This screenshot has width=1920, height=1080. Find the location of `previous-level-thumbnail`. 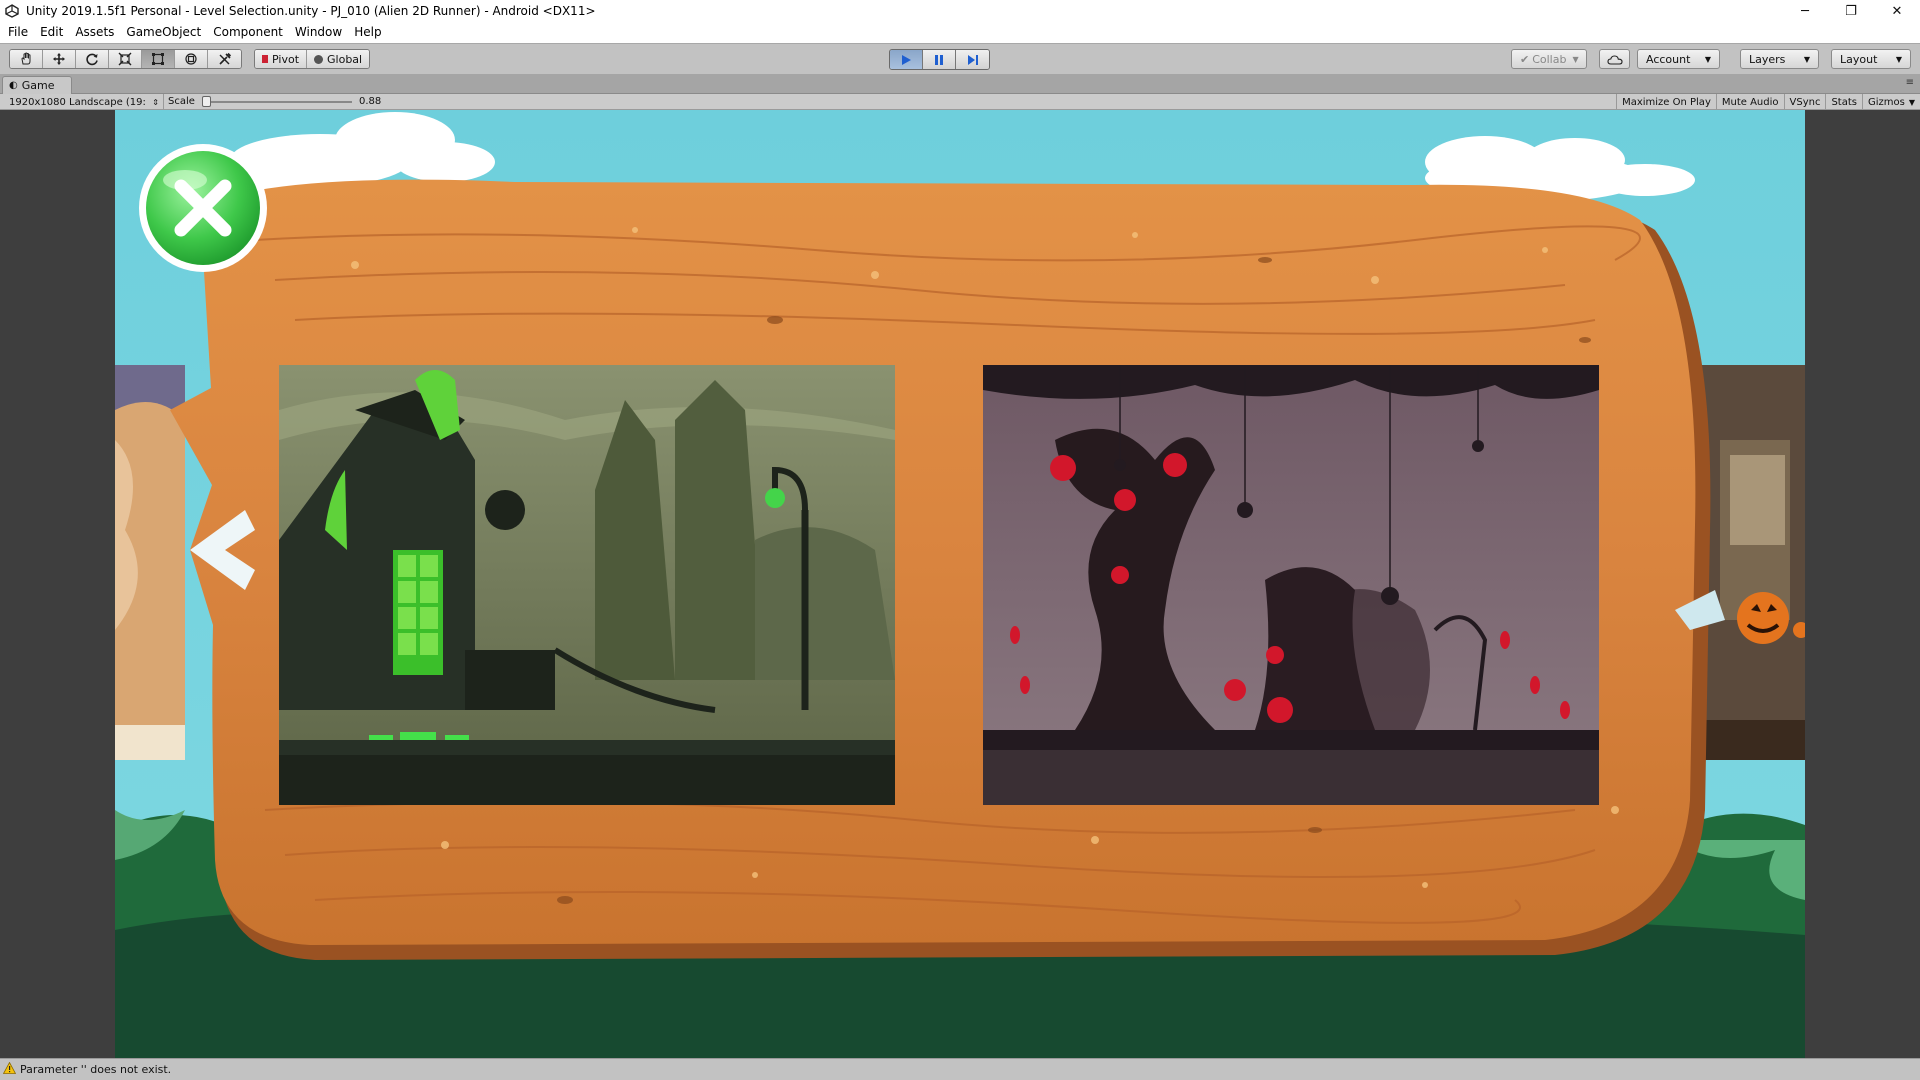

previous-level-thumbnail is located at coordinates (150, 562).